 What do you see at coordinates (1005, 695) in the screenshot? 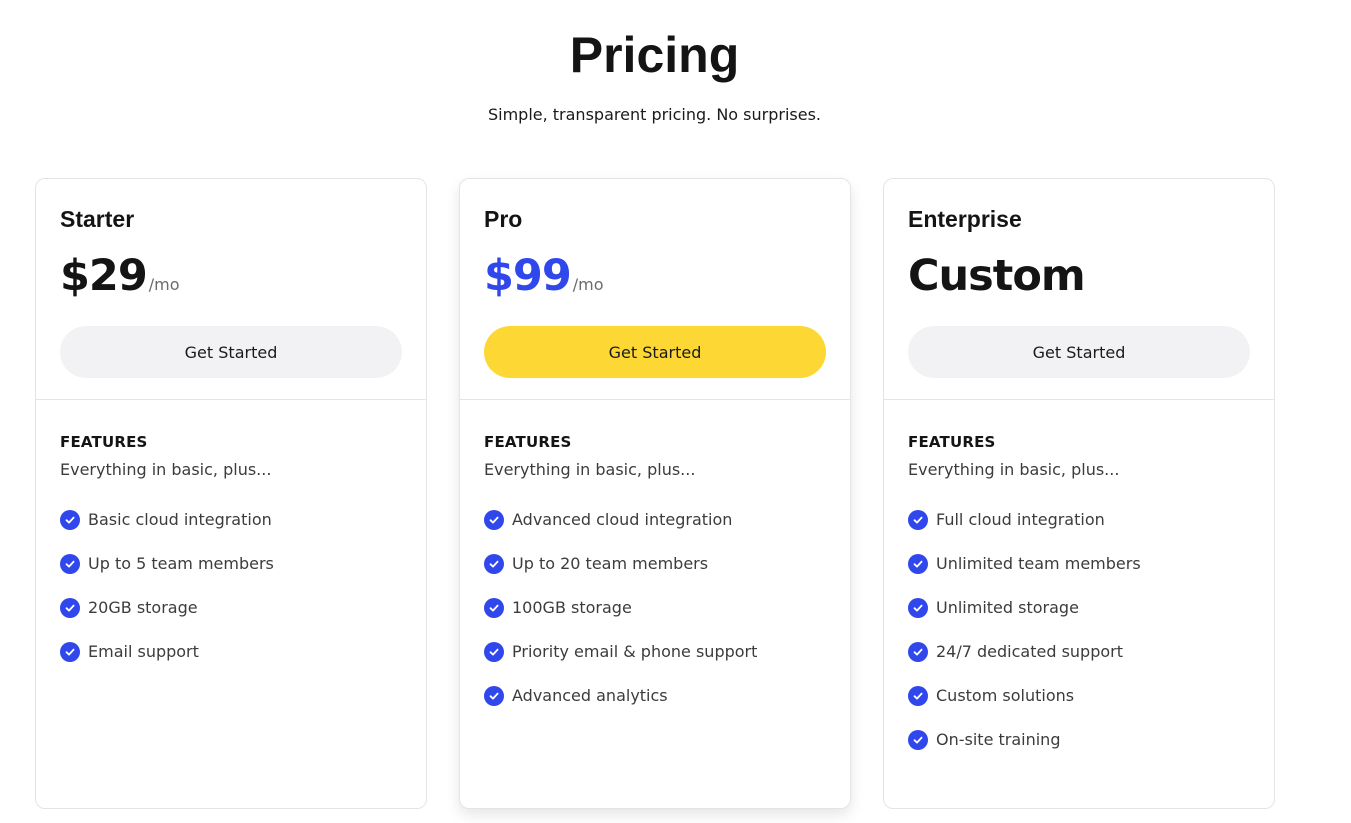
I see `feature-label: Custom solutions` at bounding box center [1005, 695].